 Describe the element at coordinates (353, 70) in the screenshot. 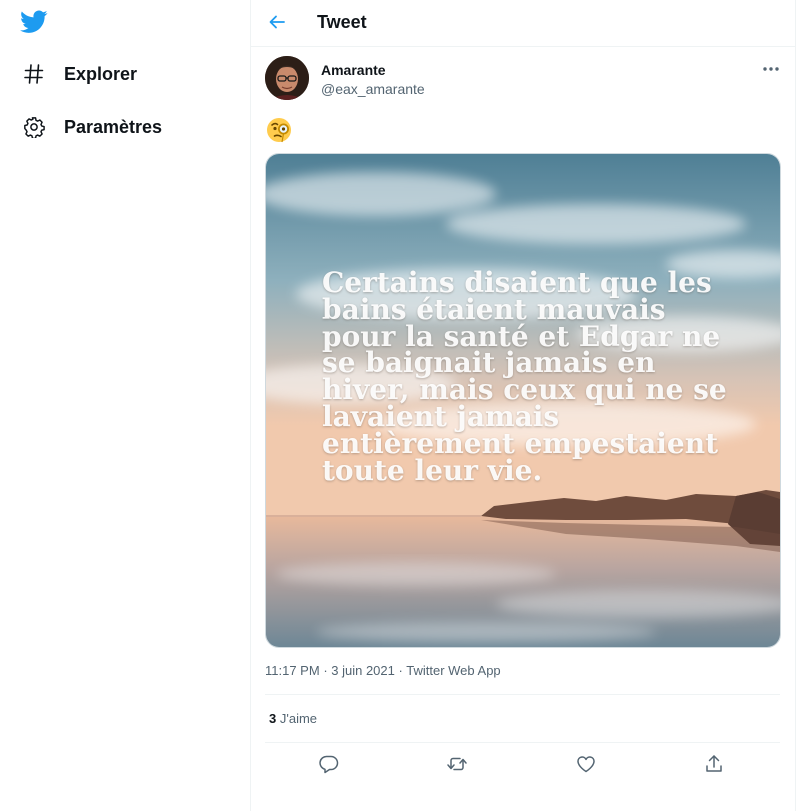

I see `author-name: Amarante` at that location.